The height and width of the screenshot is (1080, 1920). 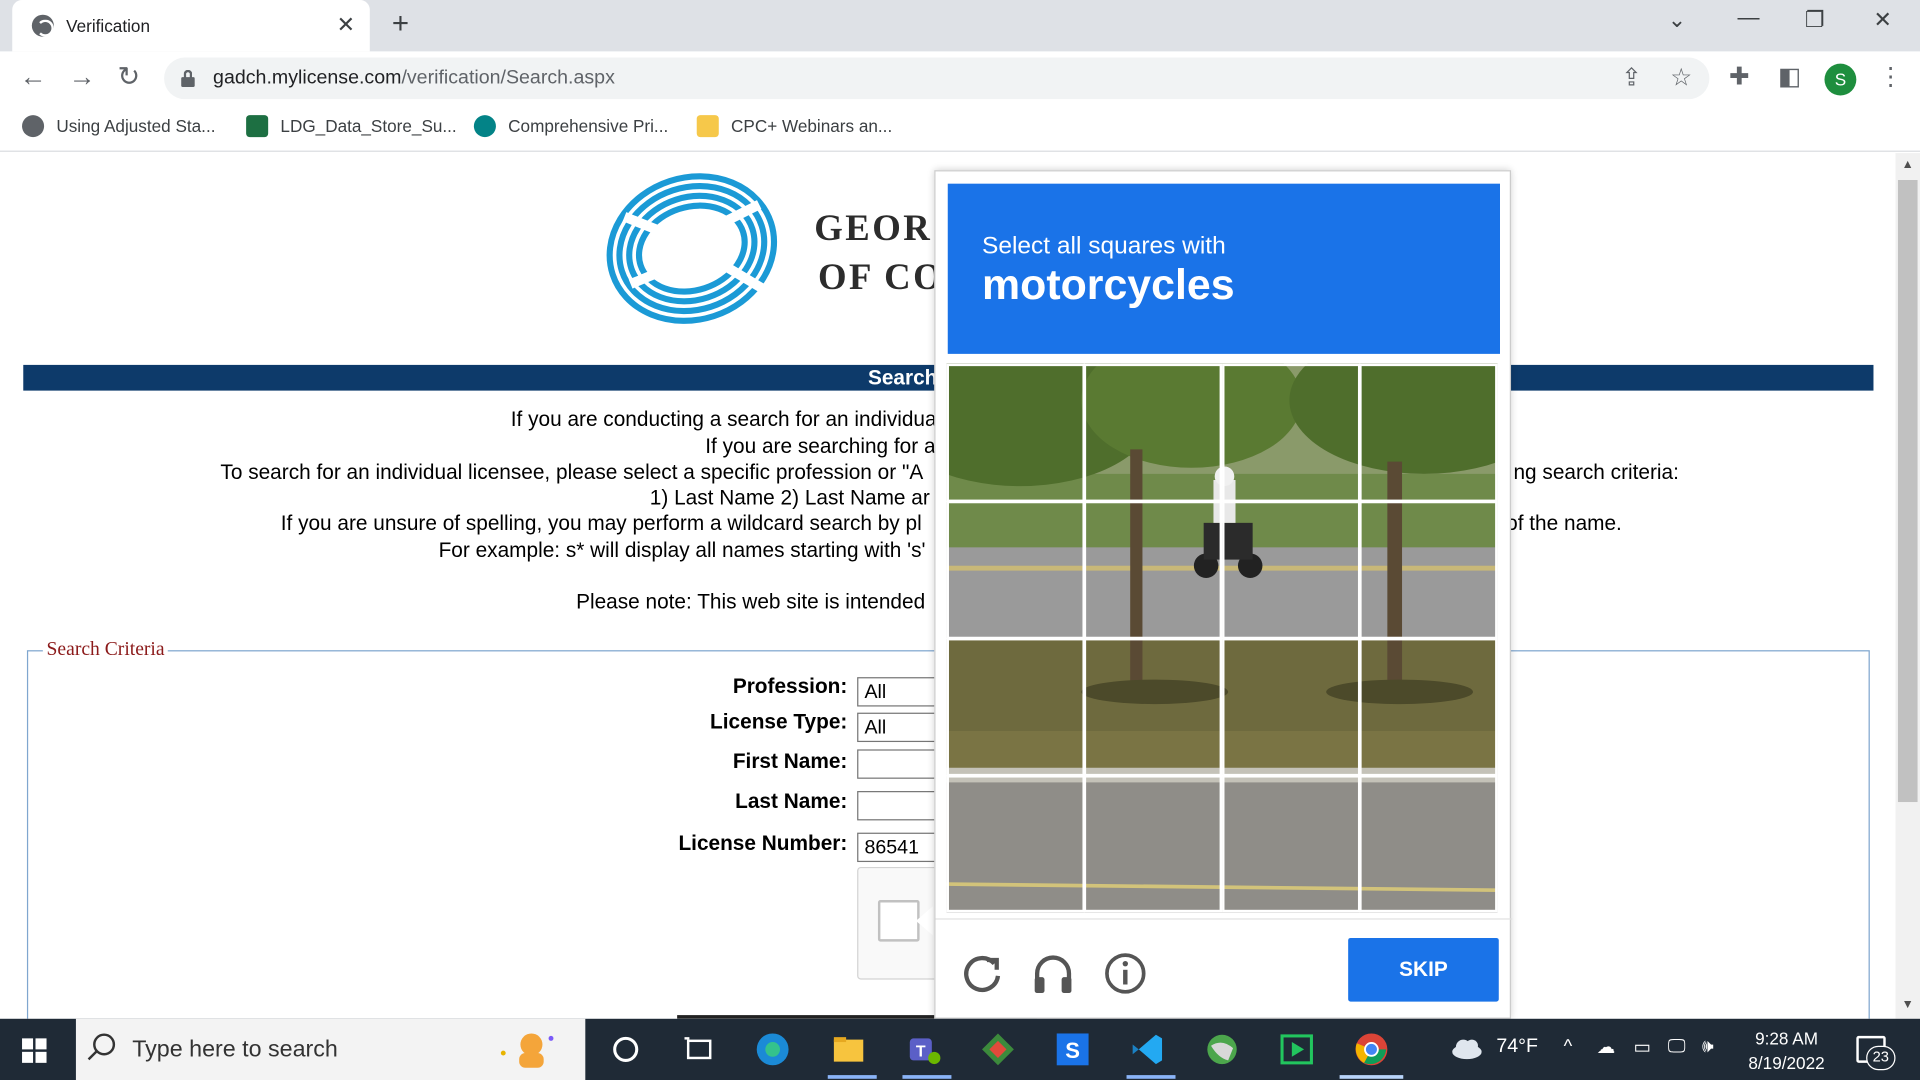 What do you see at coordinates (900, 692) in the screenshot?
I see `profession-select: All` at bounding box center [900, 692].